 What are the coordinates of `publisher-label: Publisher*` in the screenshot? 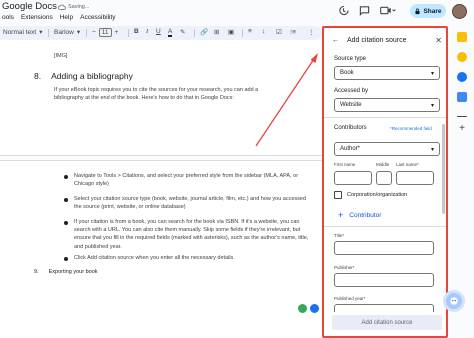 It's located at (344, 267).